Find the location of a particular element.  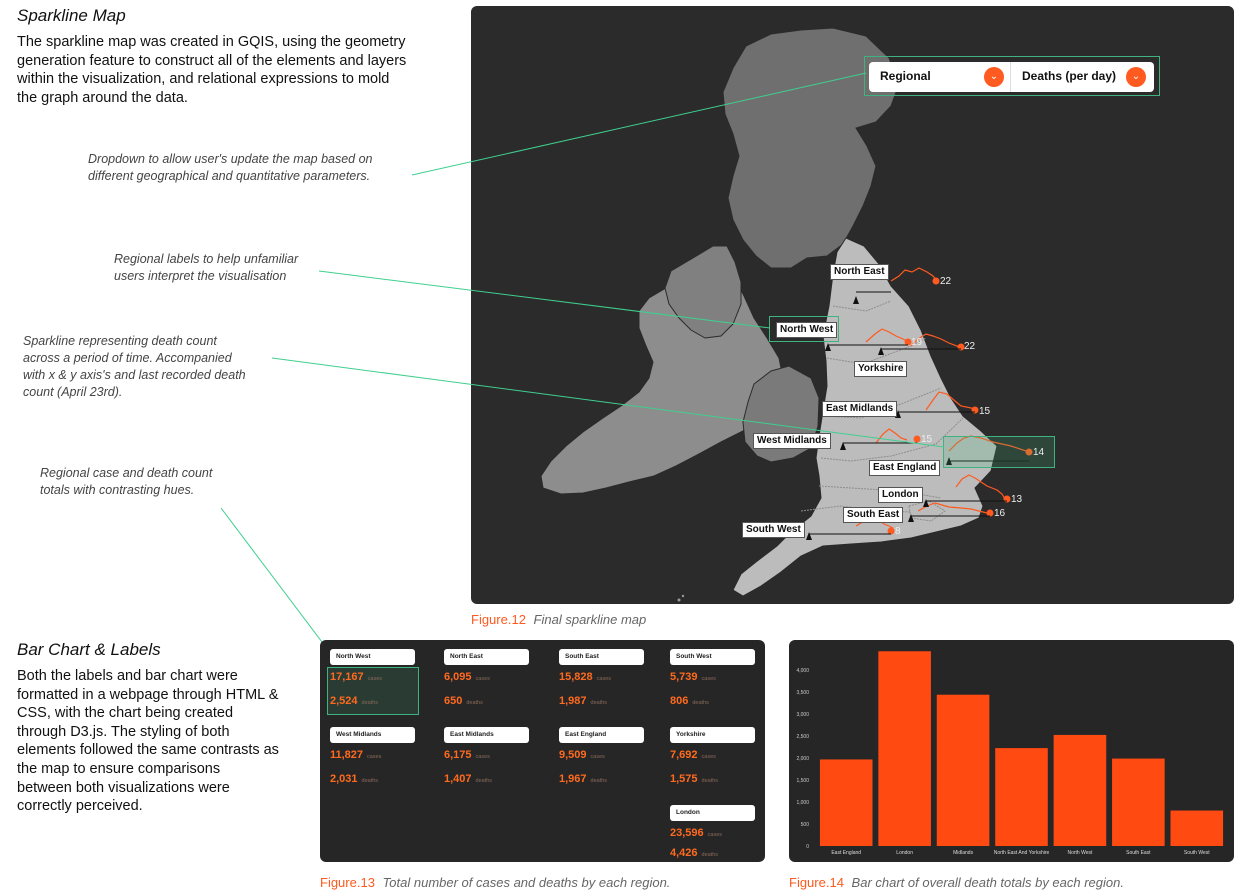

card-deaths: 1,575 deaths is located at coordinates (694, 779).